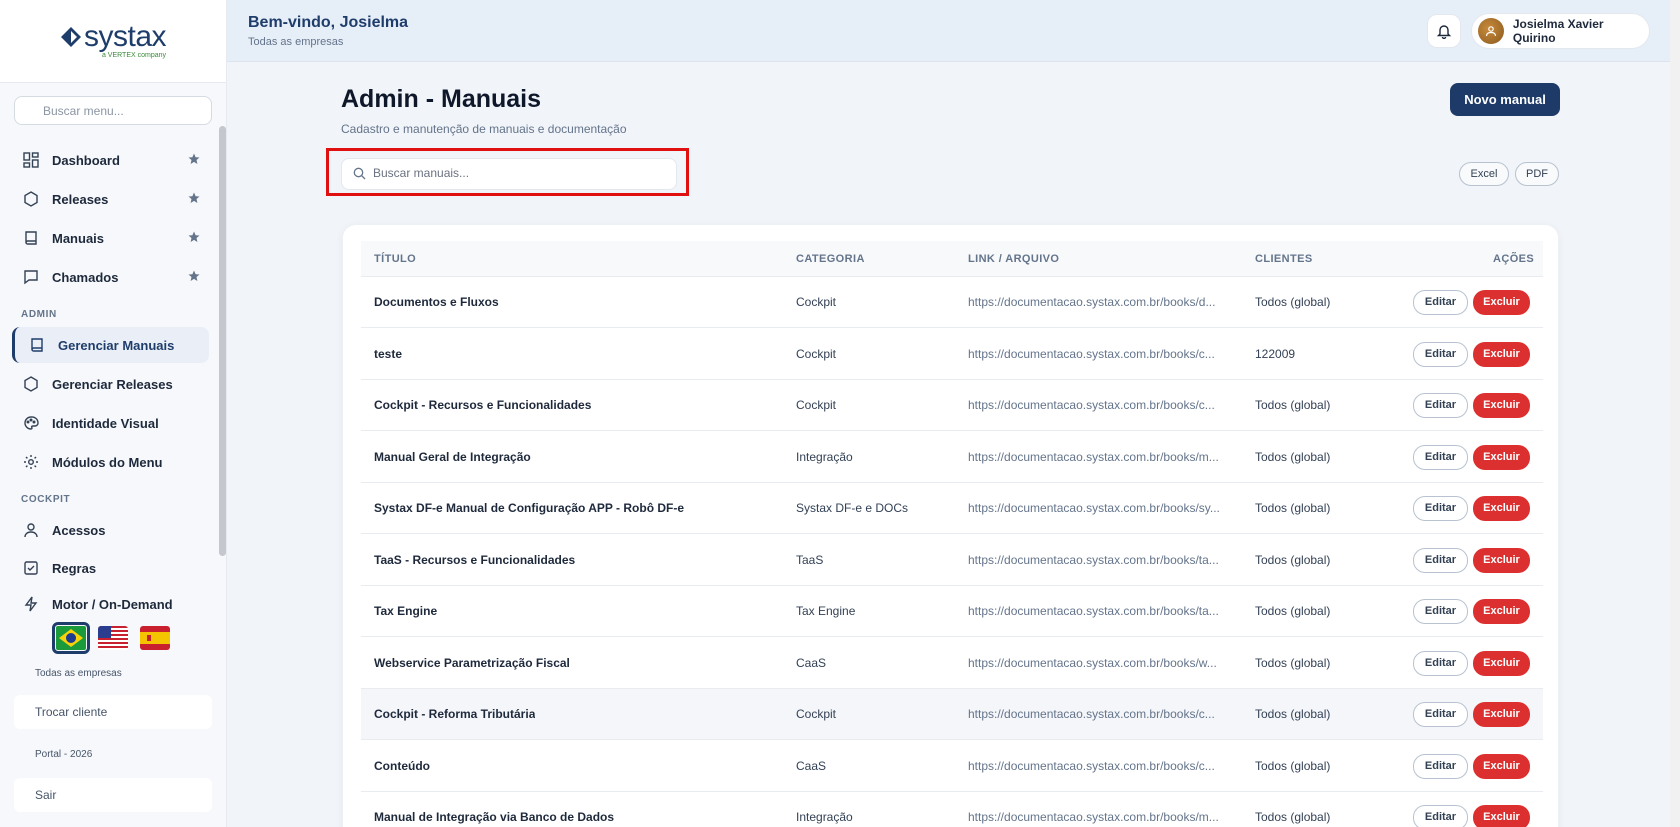 The height and width of the screenshot is (827, 1680). What do you see at coordinates (110, 568) in the screenshot?
I see `sidebar-item-regras: Regras` at bounding box center [110, 568].